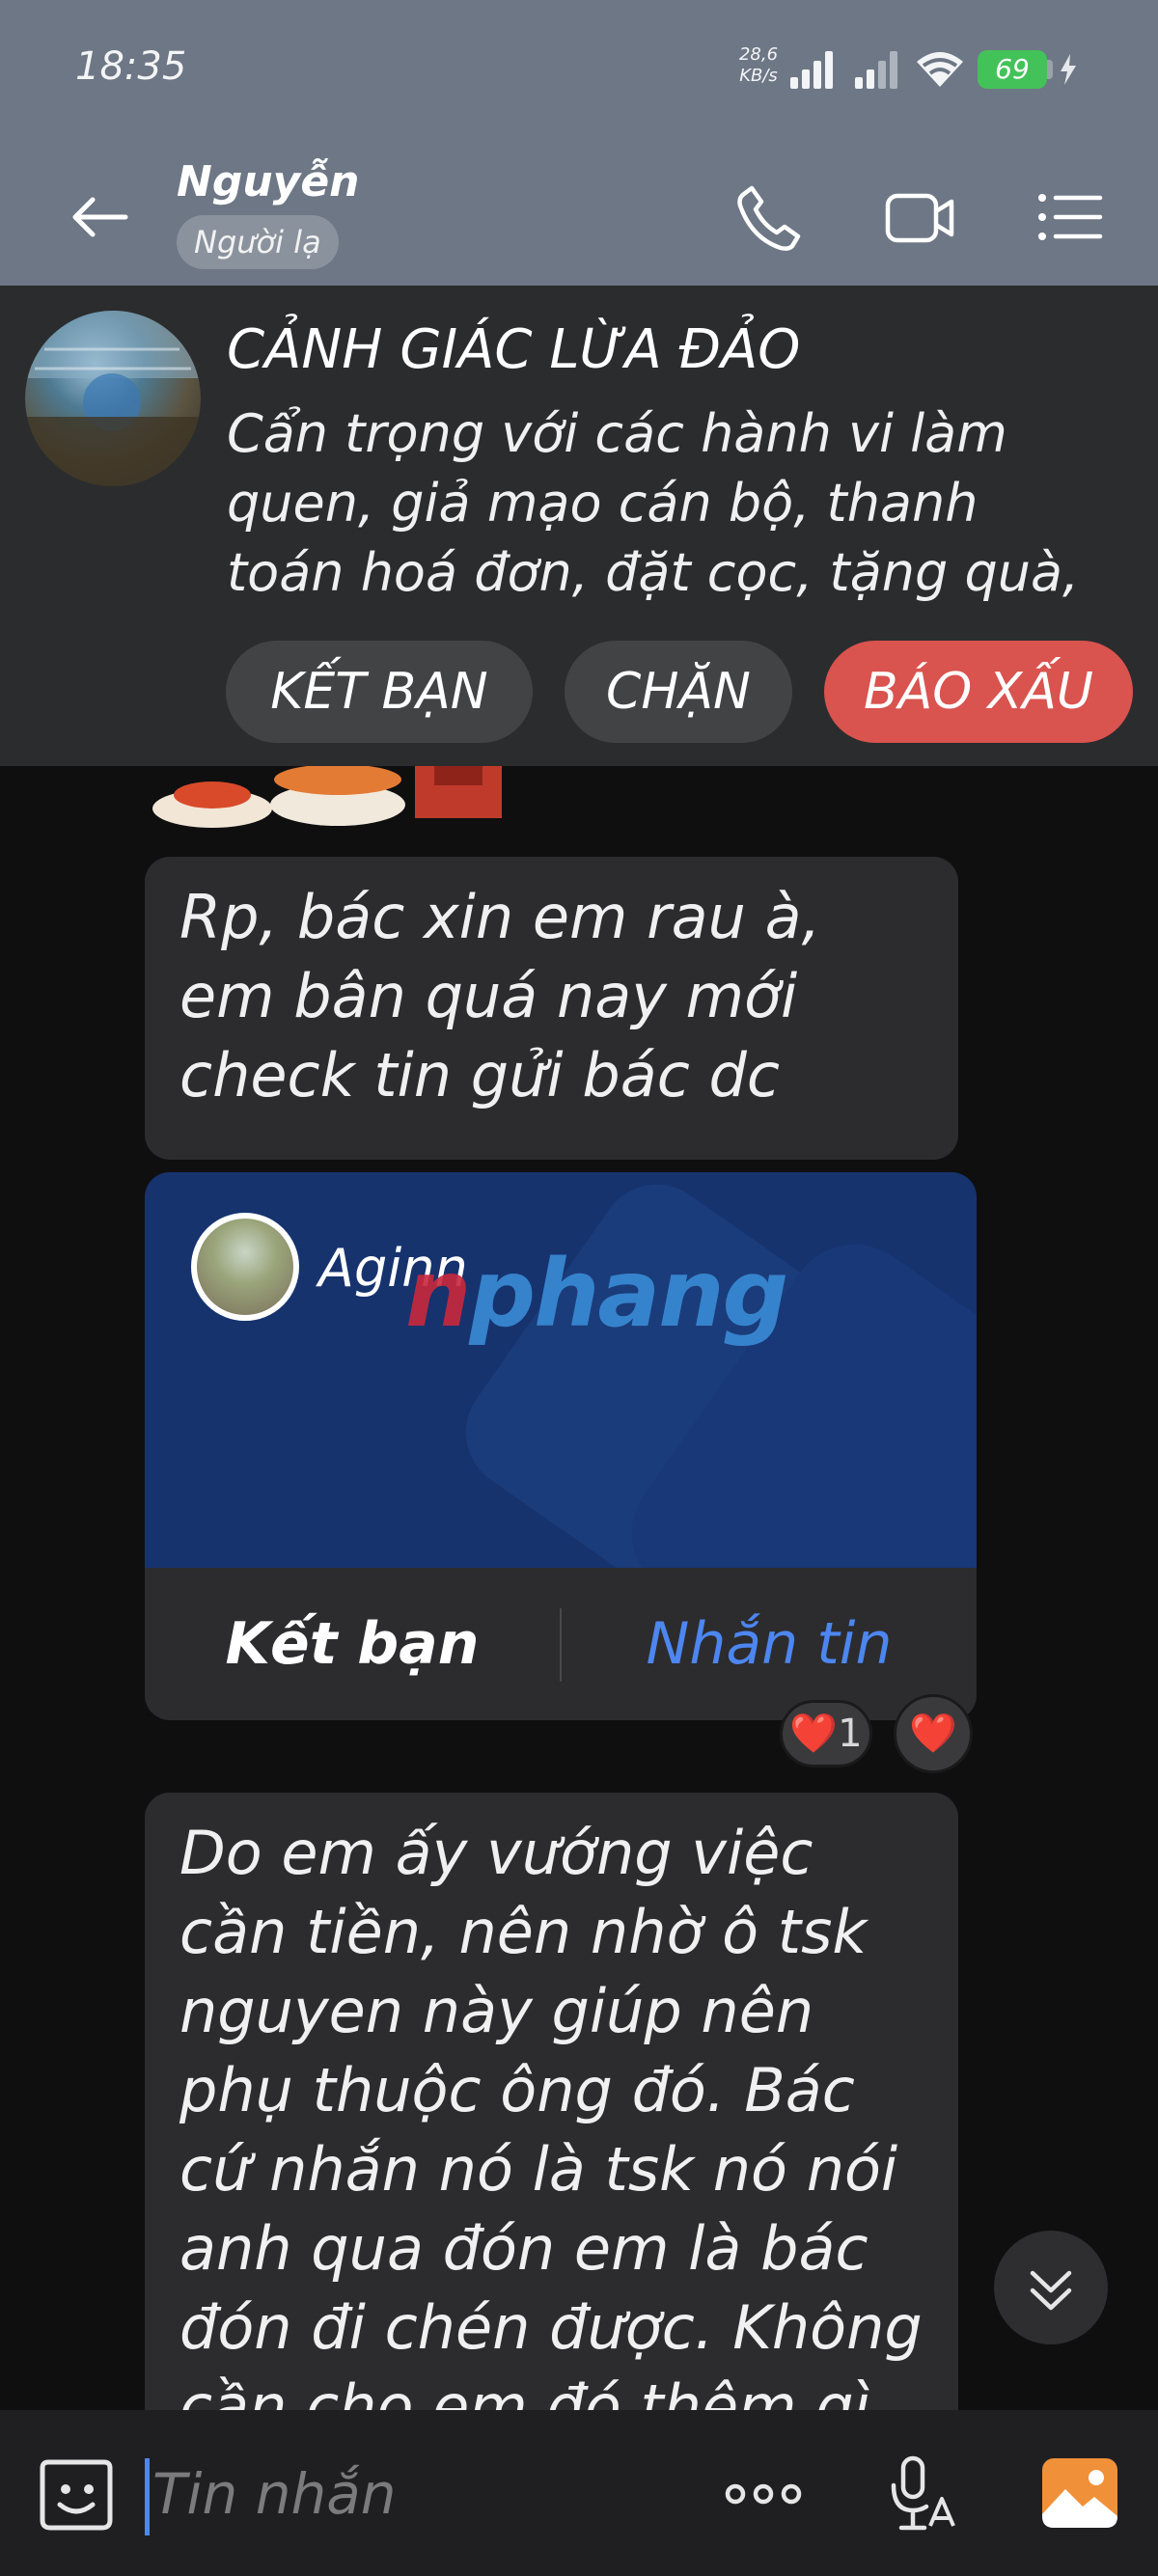  I want to click on contact-avatar, so click(113, 399).